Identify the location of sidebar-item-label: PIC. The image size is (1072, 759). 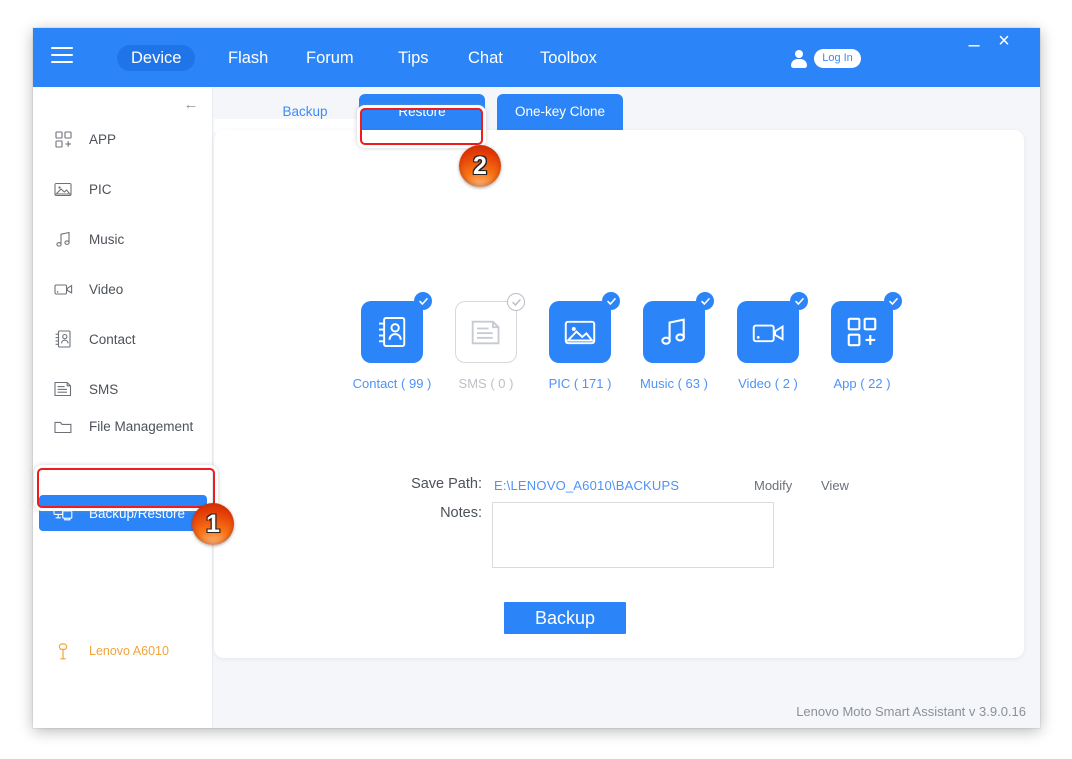
(100, 189).